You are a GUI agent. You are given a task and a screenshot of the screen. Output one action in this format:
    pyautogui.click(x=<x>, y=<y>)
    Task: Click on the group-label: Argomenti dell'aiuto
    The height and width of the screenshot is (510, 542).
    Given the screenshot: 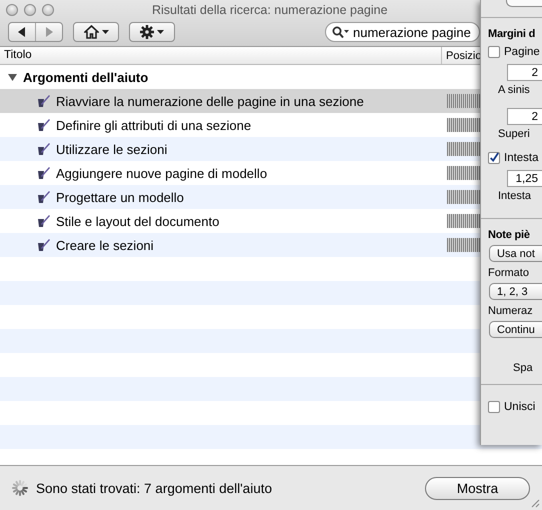 What is the action you would take?
    pyautogui.click(x=85, y=77)
    